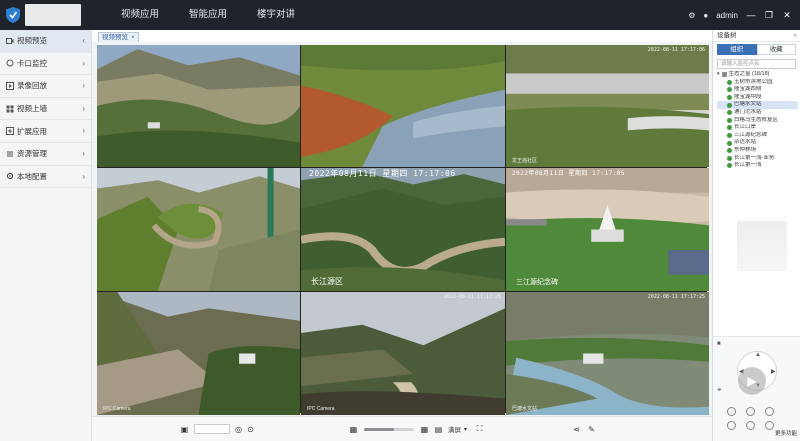 This screenshot has height=441, width=800. Describe the element at coordinates (769, 411) in the screenshot. I see `iris-open-icon` at that location.